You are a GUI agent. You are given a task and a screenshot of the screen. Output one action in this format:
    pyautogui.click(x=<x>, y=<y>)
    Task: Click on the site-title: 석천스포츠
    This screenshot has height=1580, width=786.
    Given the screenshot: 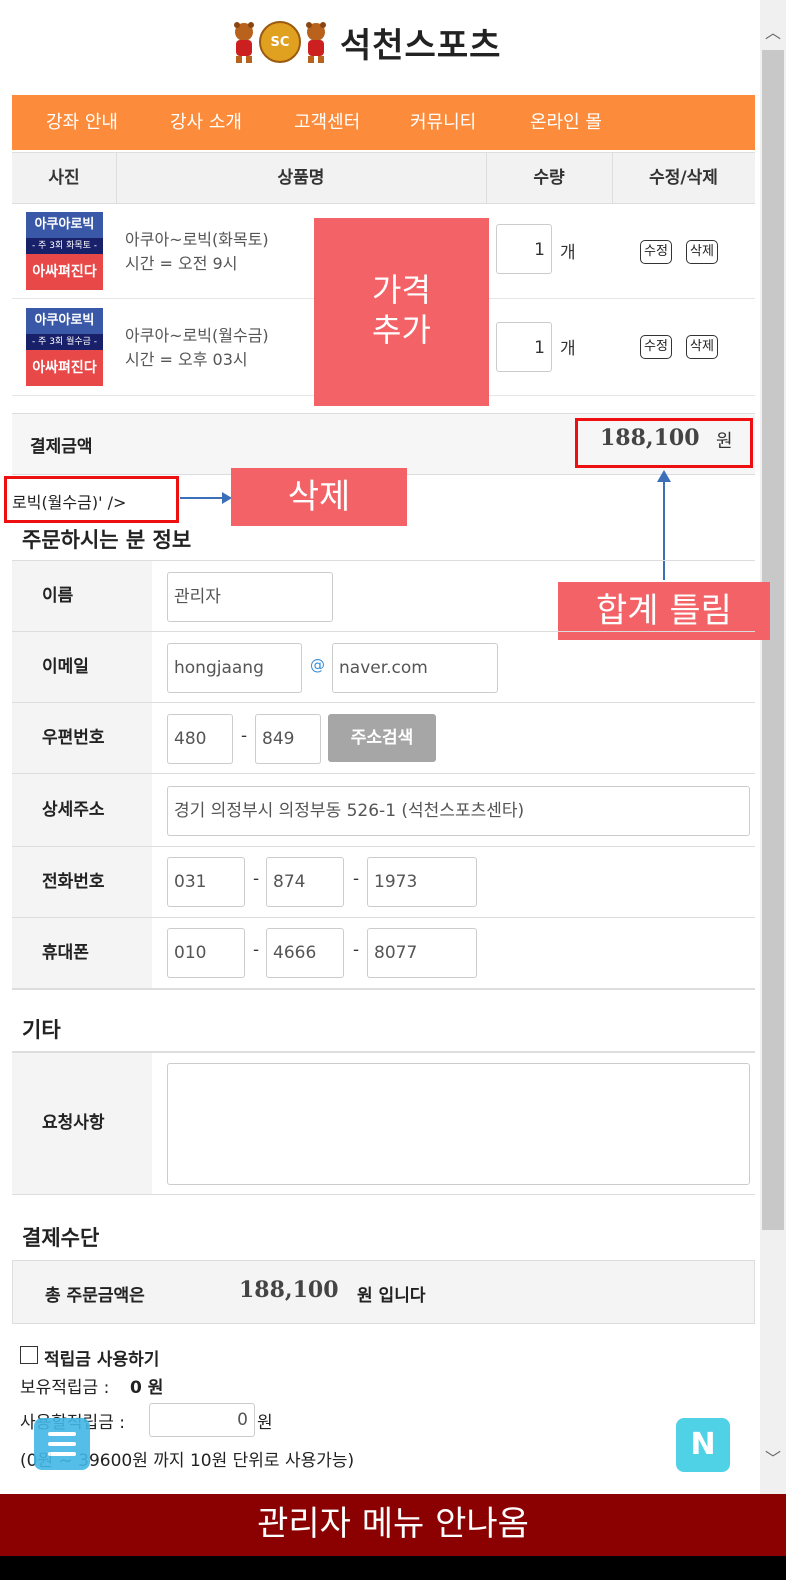 What is the action you would take?
    pyautogui.click(x=421, y=45)
    